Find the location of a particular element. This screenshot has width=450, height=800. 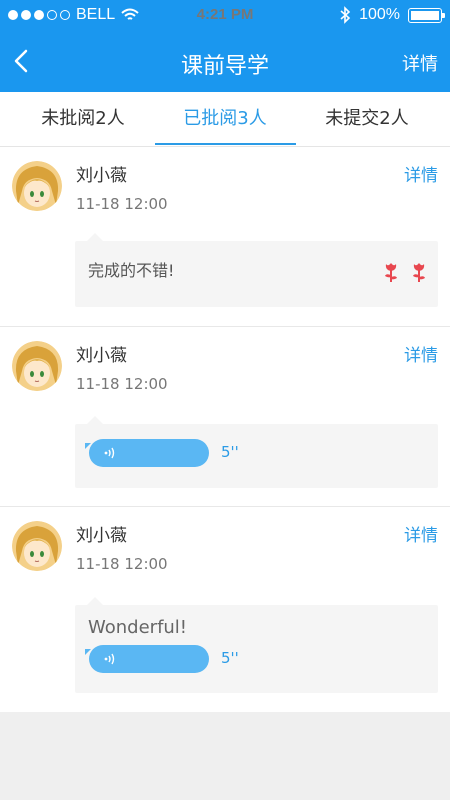

tab-unreviewed: 未批阅2人 is located at coordinates (83, 119).